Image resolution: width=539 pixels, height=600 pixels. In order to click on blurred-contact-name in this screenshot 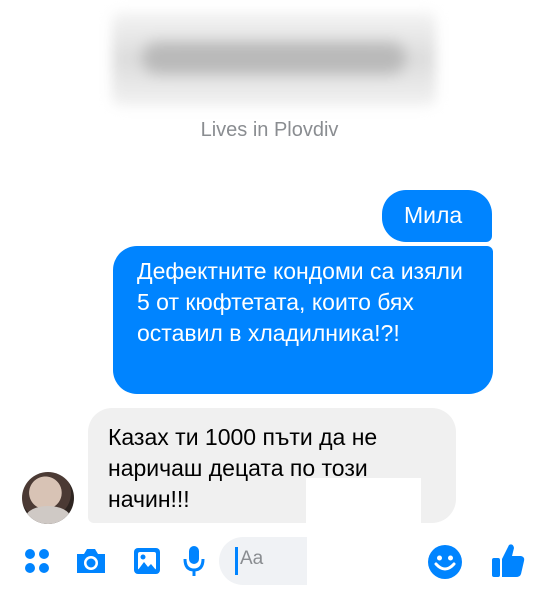, I will do `click(274, 59)`.